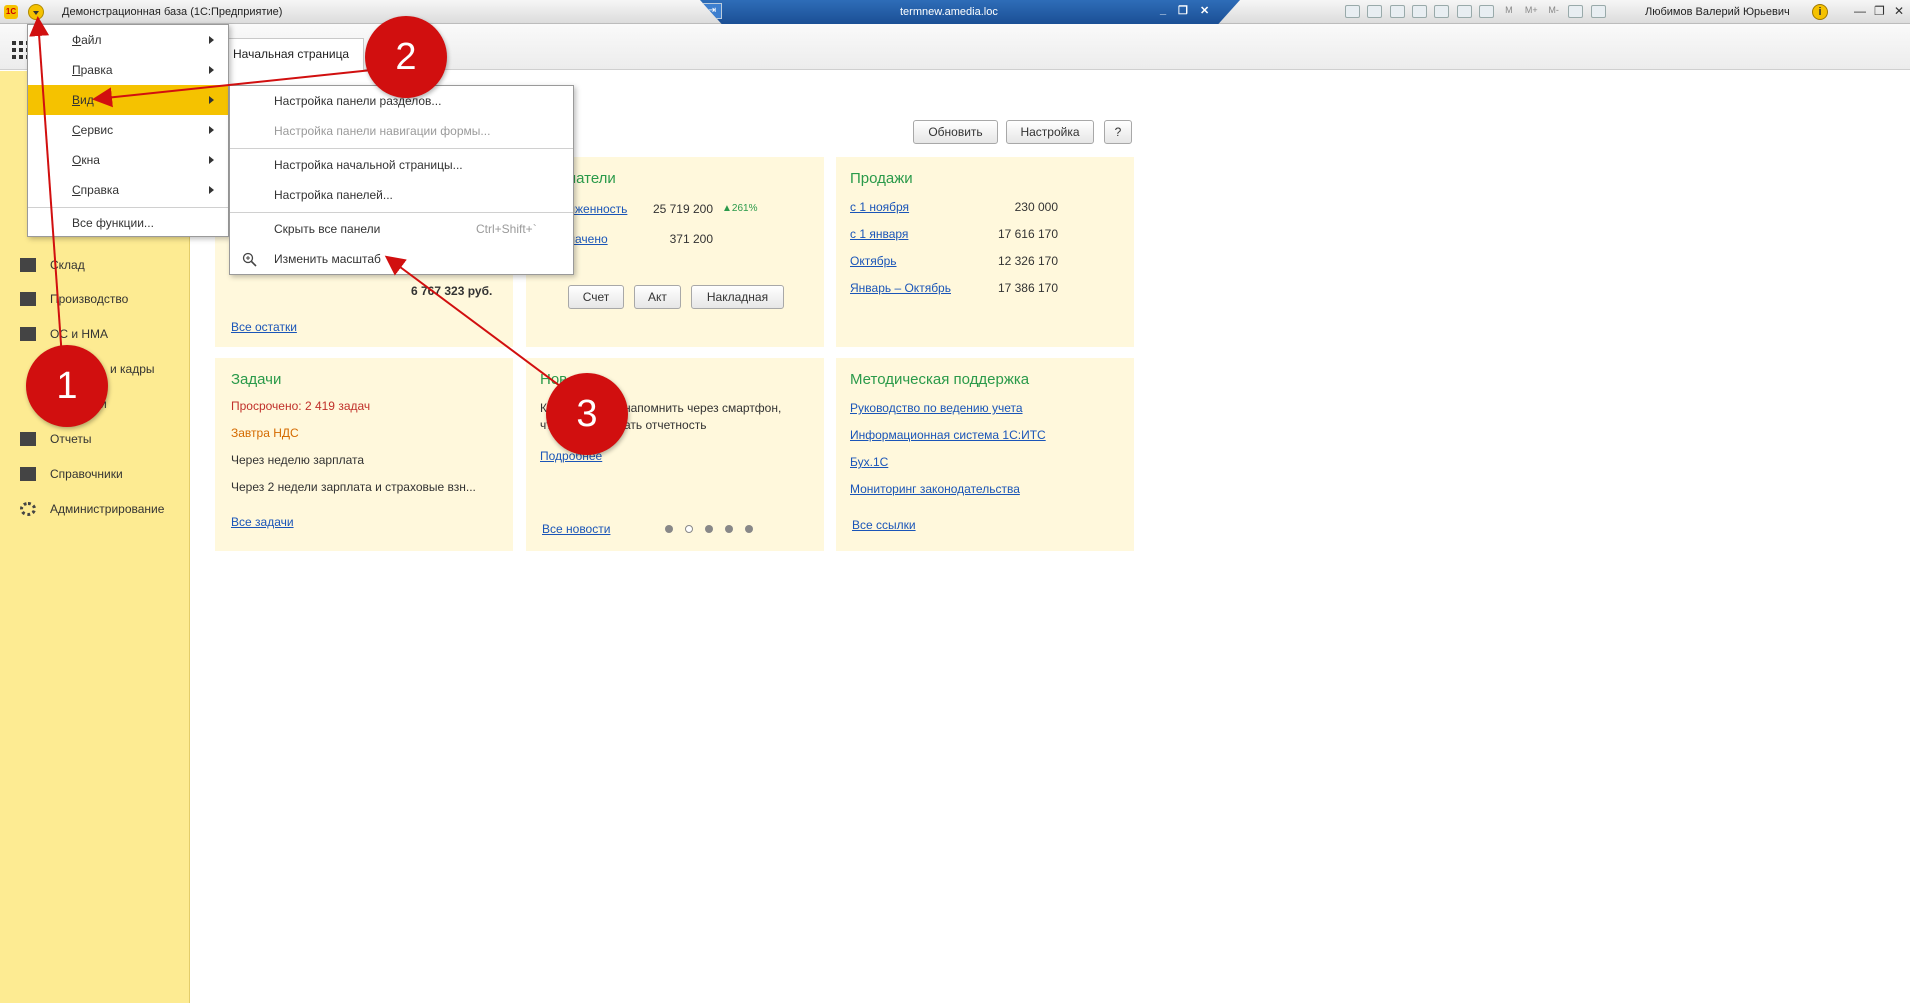  Describe the element at coordinates (1050, 132) in the screenshot. I see `settings-button: Настройка` at that location.